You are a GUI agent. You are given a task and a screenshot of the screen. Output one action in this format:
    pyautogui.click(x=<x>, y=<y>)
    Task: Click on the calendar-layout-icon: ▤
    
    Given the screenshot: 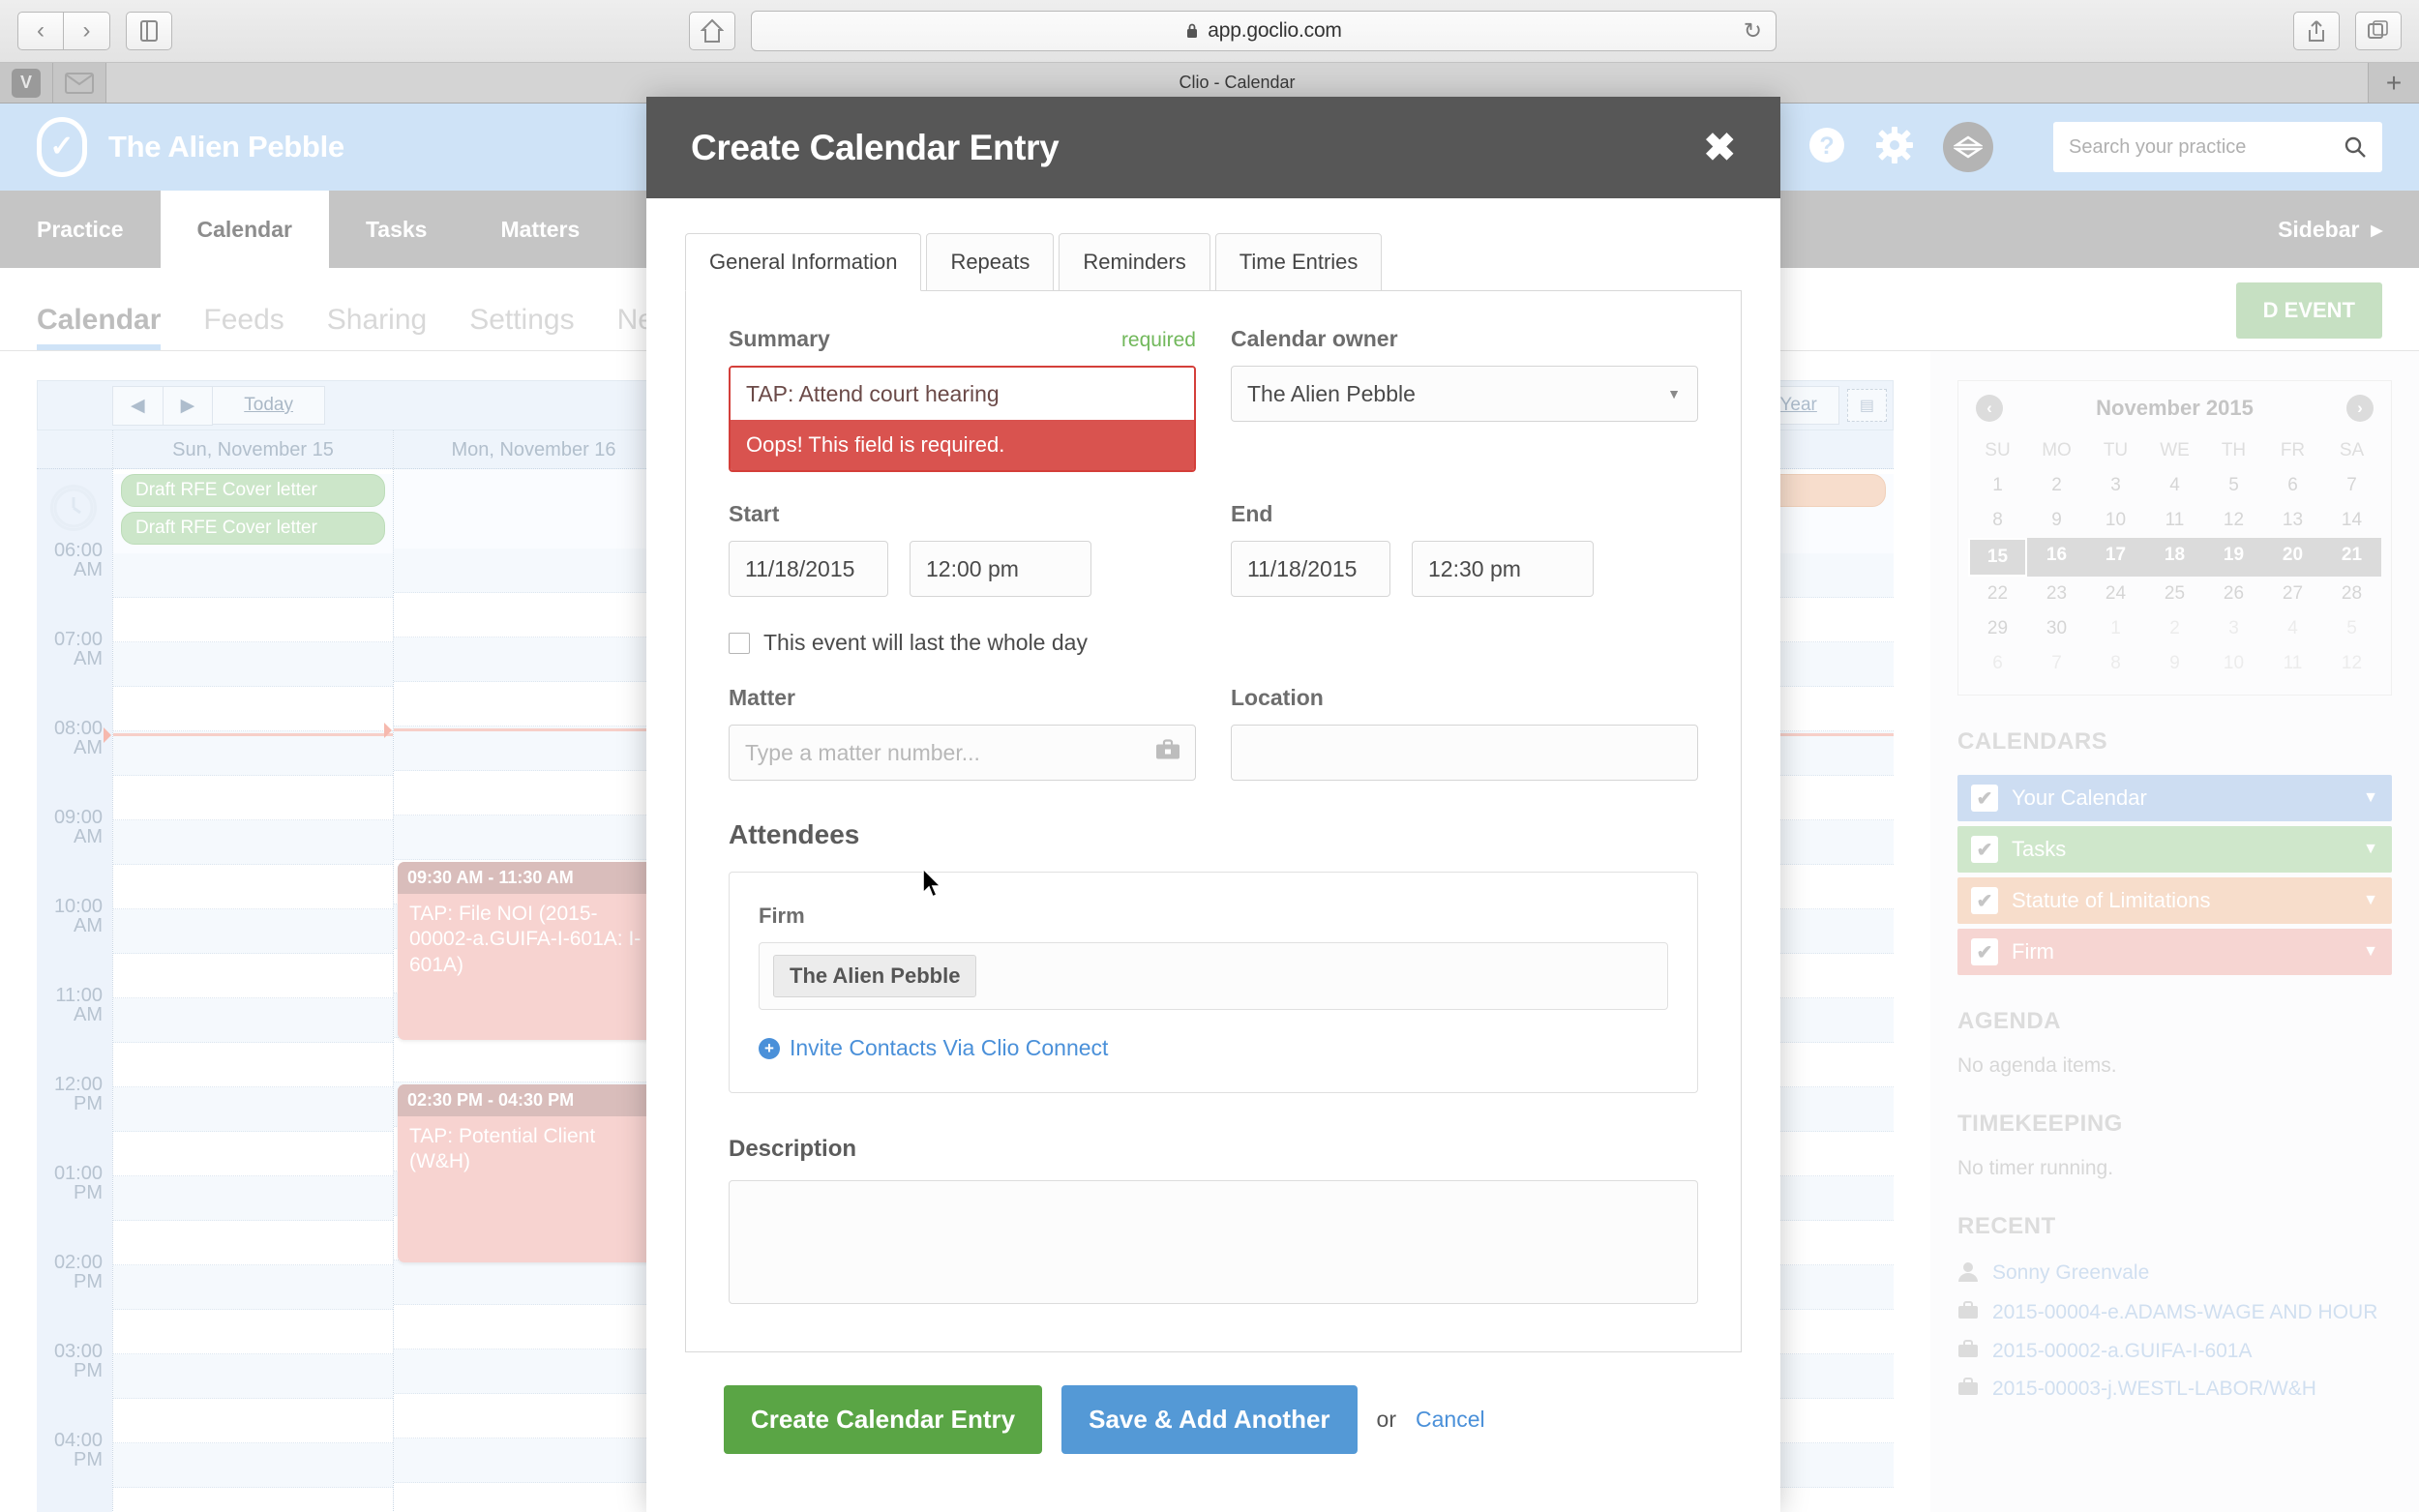 What is the action you would take?
    pyautogui.click(x=1867, y=405)
    